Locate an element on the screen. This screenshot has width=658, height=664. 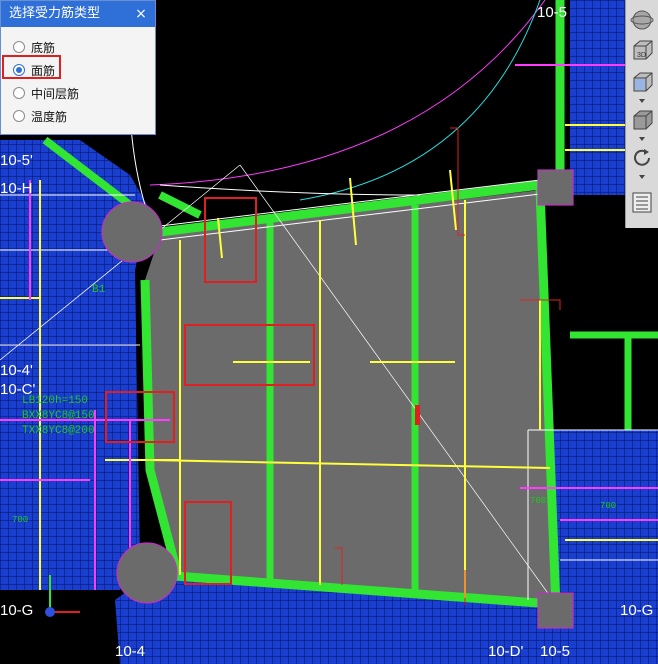
rebar-annotation: TXX8YC8@200 is located at coordinates (58, 431).